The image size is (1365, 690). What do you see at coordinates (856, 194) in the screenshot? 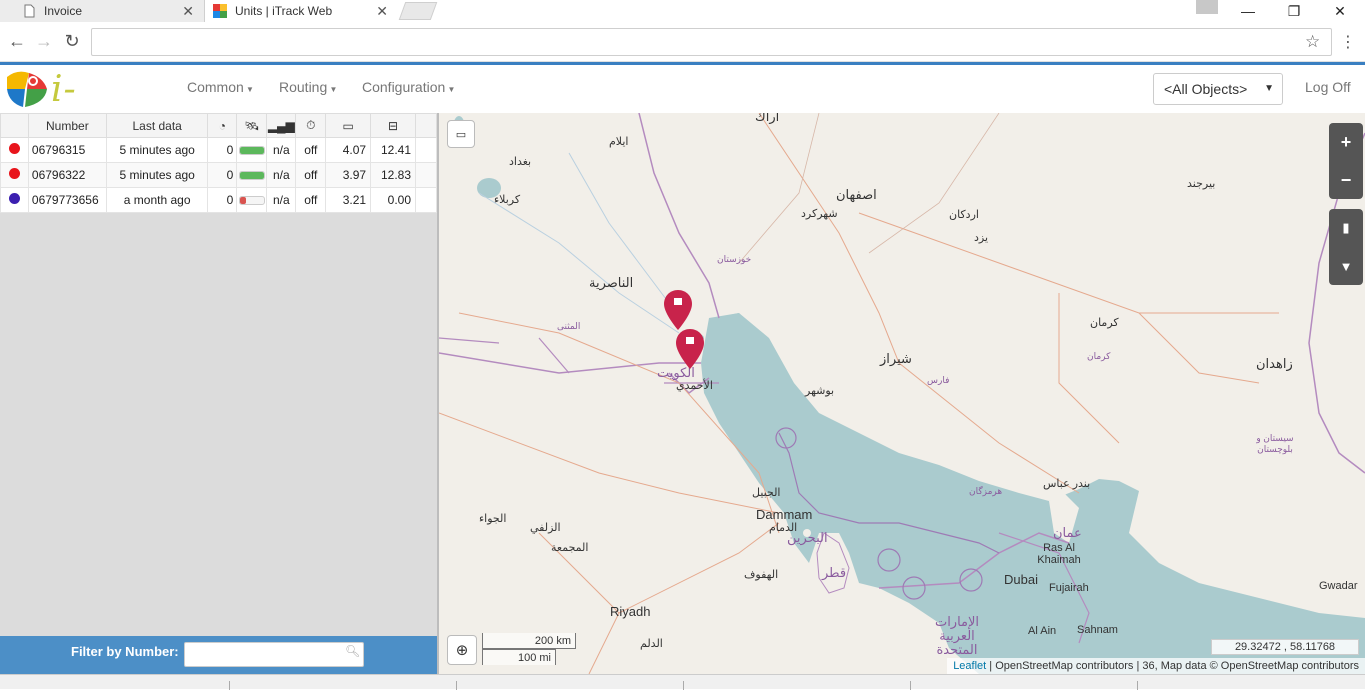
I see `map-label-isfahan: اصفهان` at bounding box center [856, 194].